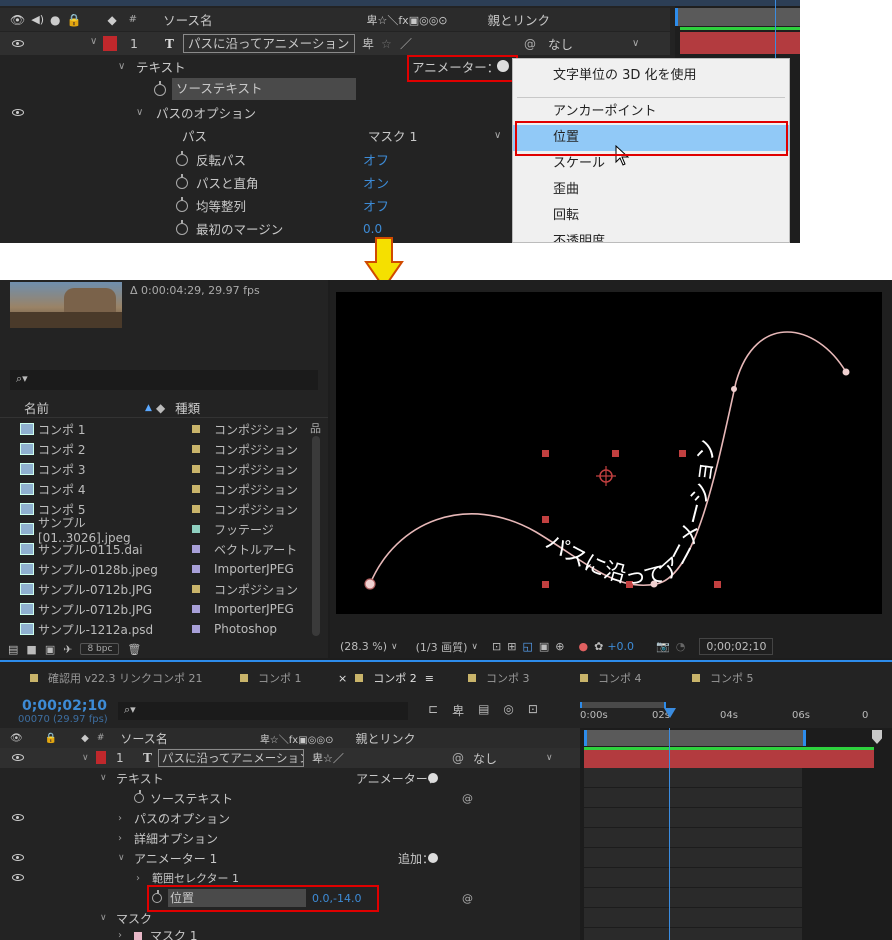  I want to click on col-type: 種類, so click(187, 407).